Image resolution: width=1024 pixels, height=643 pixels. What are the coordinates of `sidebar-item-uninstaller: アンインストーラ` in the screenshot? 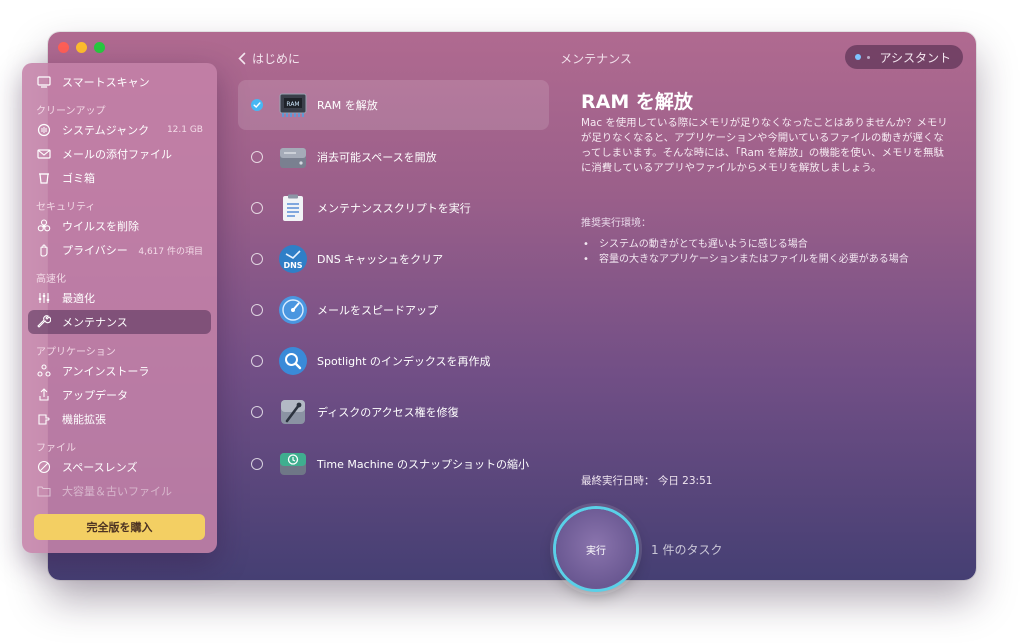 It's located at (119, 371).